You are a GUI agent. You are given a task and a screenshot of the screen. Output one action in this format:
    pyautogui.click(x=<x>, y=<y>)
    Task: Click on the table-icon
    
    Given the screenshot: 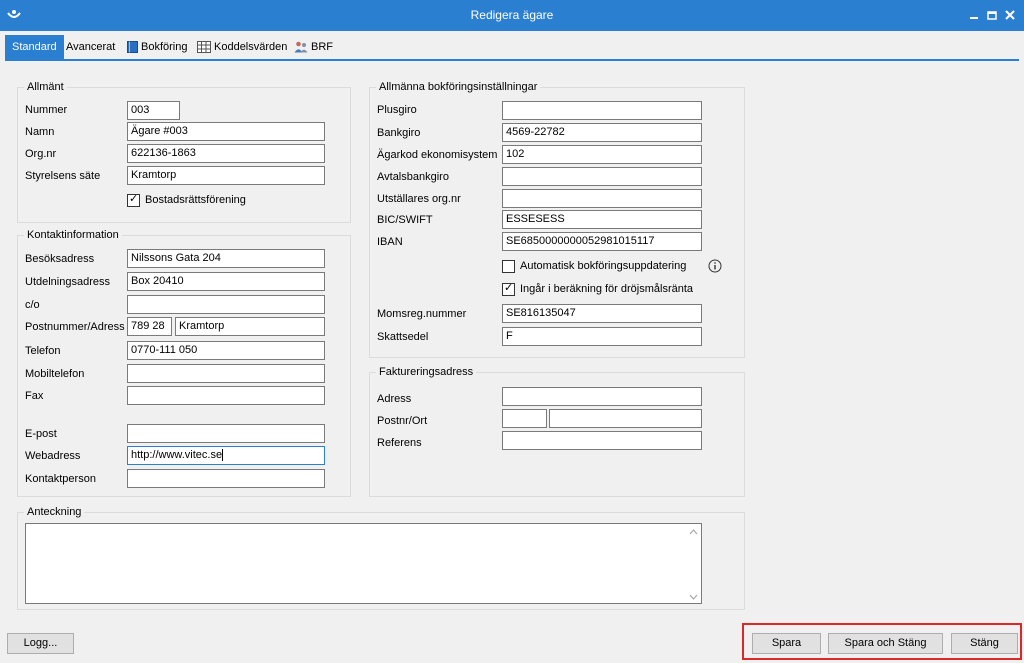 What is the action you would take?
    pyautogui.click(x=204, y=47)
    